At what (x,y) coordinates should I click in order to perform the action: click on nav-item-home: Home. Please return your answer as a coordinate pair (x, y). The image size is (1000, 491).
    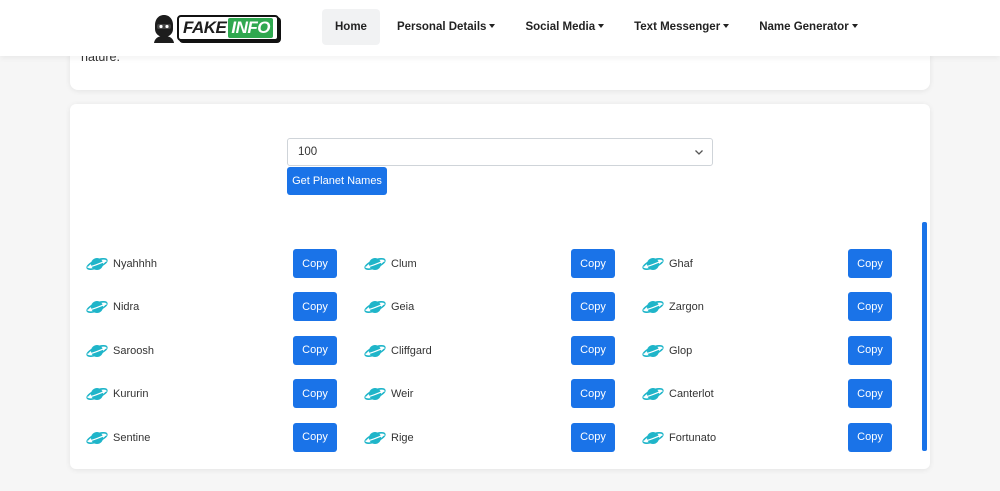
    Looking at the image, I should click on (351, 27).